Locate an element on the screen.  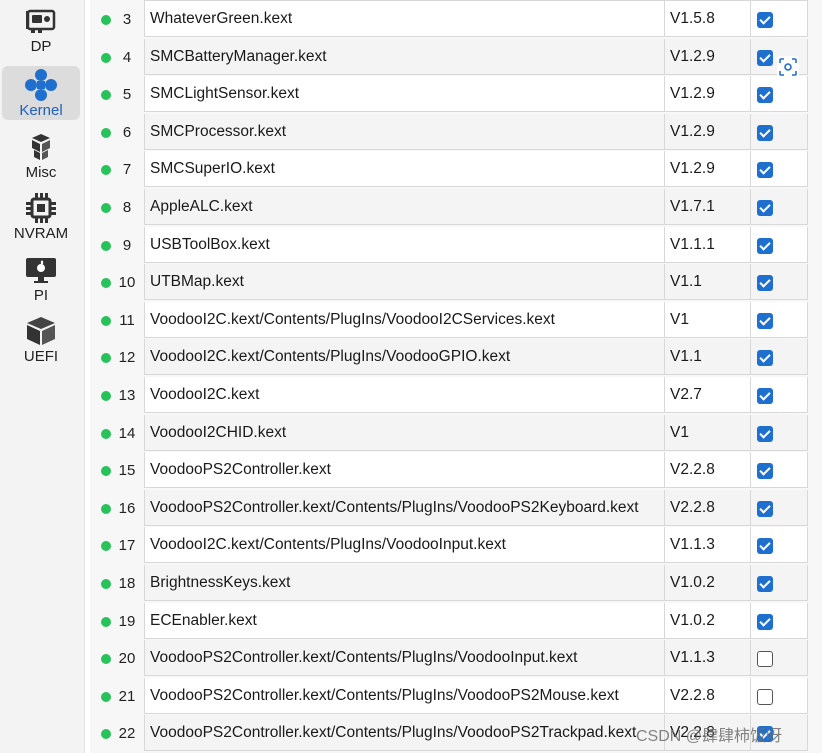
table-row: 3 WhateverGreen.kext V1.5.8 is located at coordinates (449, 19).